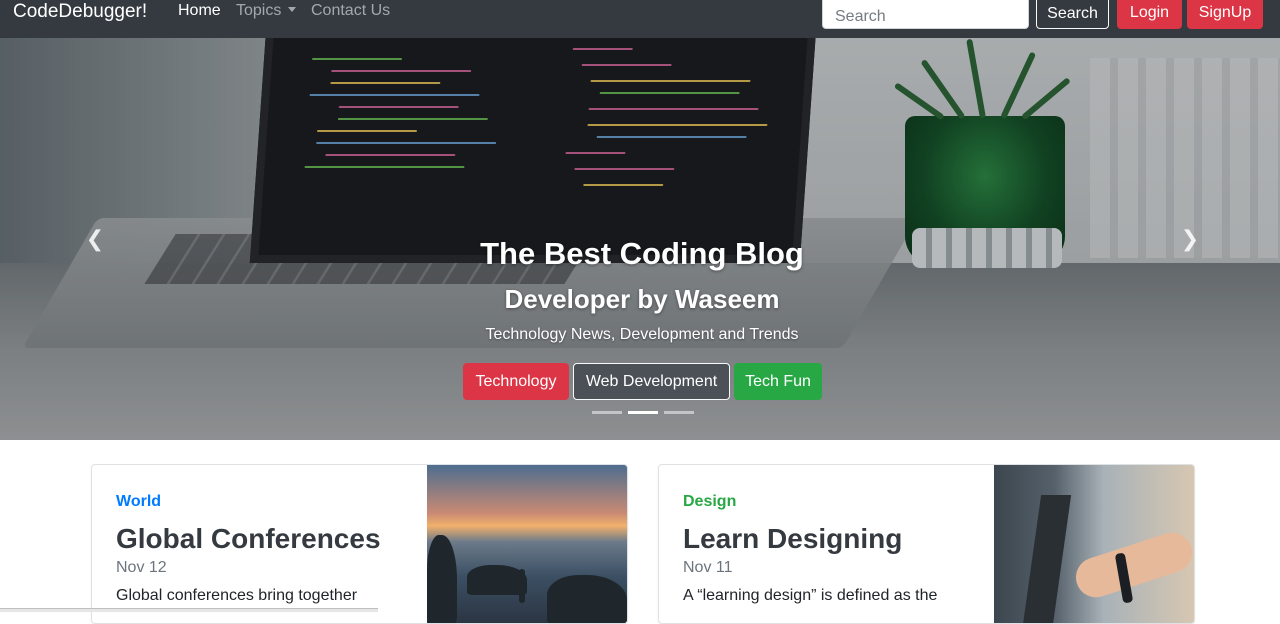 Image resolution: width=1280 pixels, height=624 pixels. Describe the element at coordinates (1225, 14) in the screenshot. I see `signup-button: SignUp` at that location.